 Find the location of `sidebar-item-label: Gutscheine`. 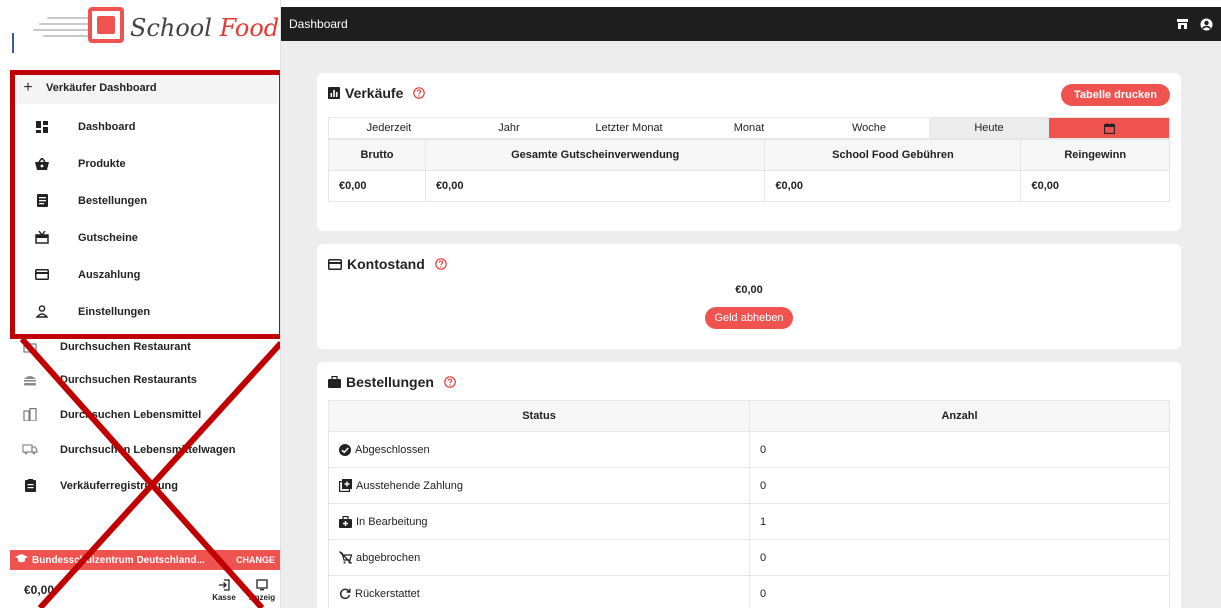

sidebar-item-label: Gutscheine is located at coordinates (108, 237).